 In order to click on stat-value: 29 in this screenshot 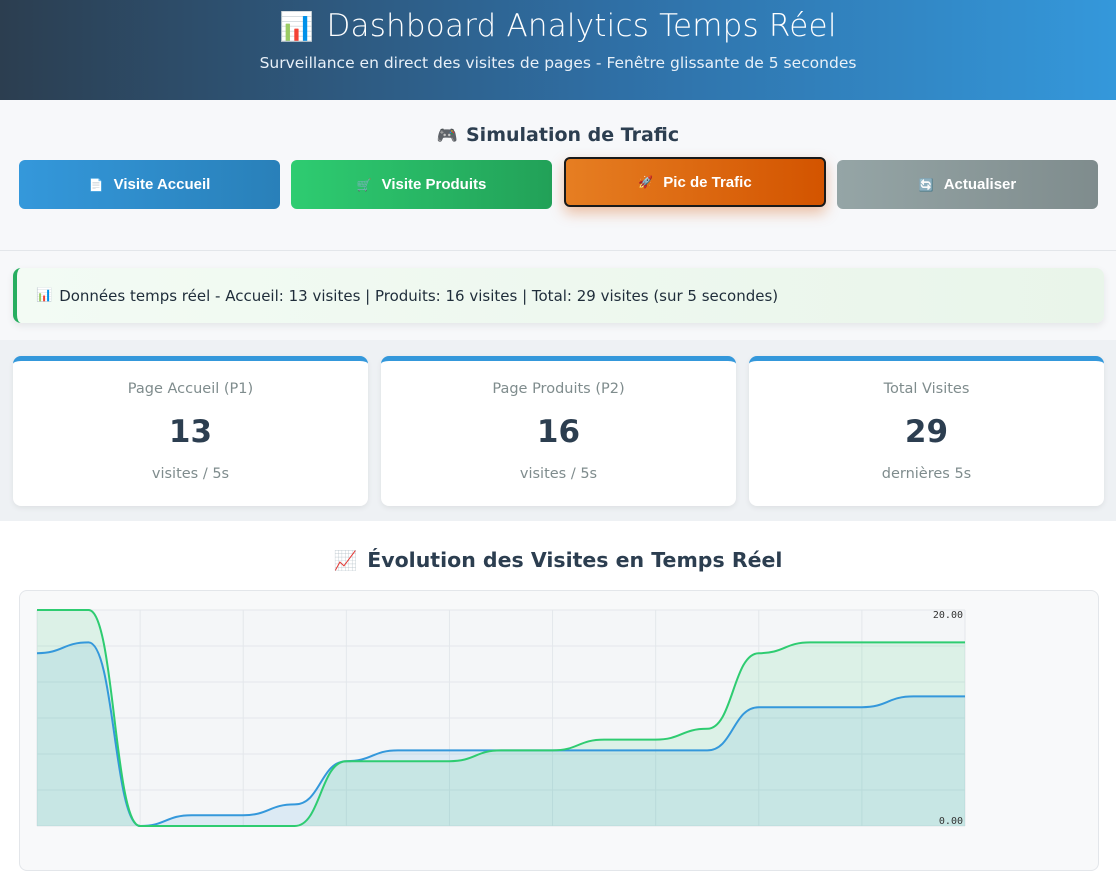, I will do `click(926, 432)`.